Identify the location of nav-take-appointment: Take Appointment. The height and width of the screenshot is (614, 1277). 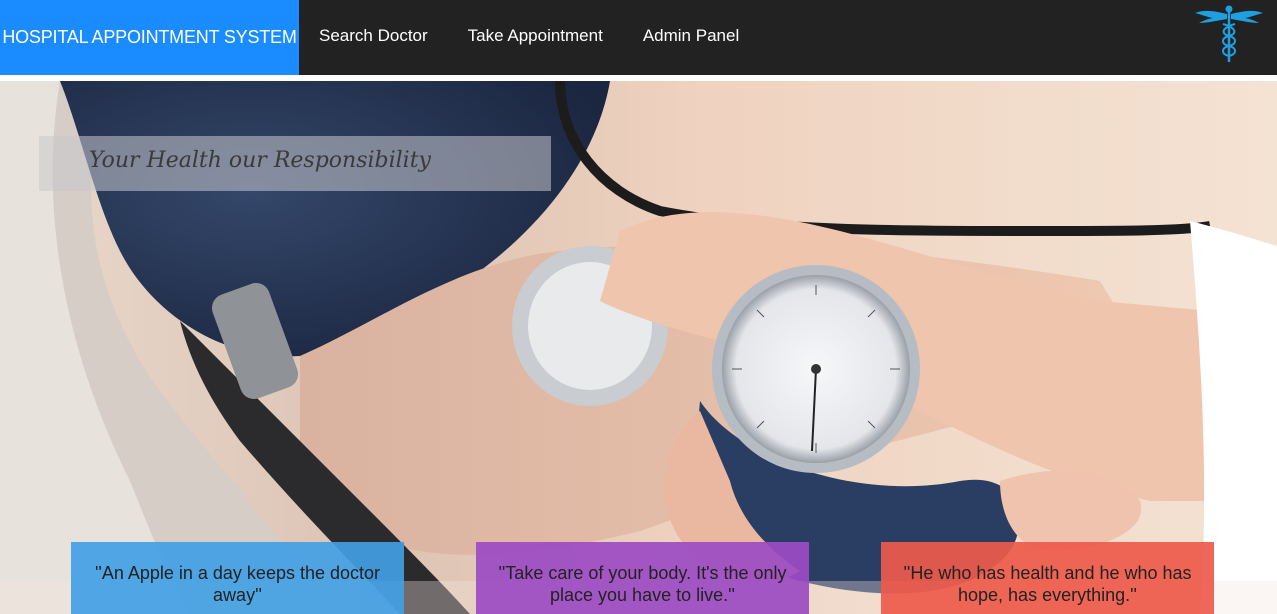
(535, 37).